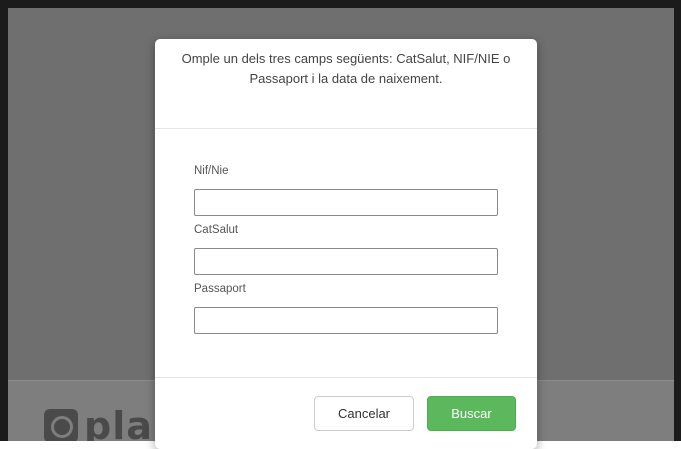 The image size is (681, 449). What do you see at coordinates (61, 425) in the screenshot?
I see `logo-icon` at bounding box center [61, 425].